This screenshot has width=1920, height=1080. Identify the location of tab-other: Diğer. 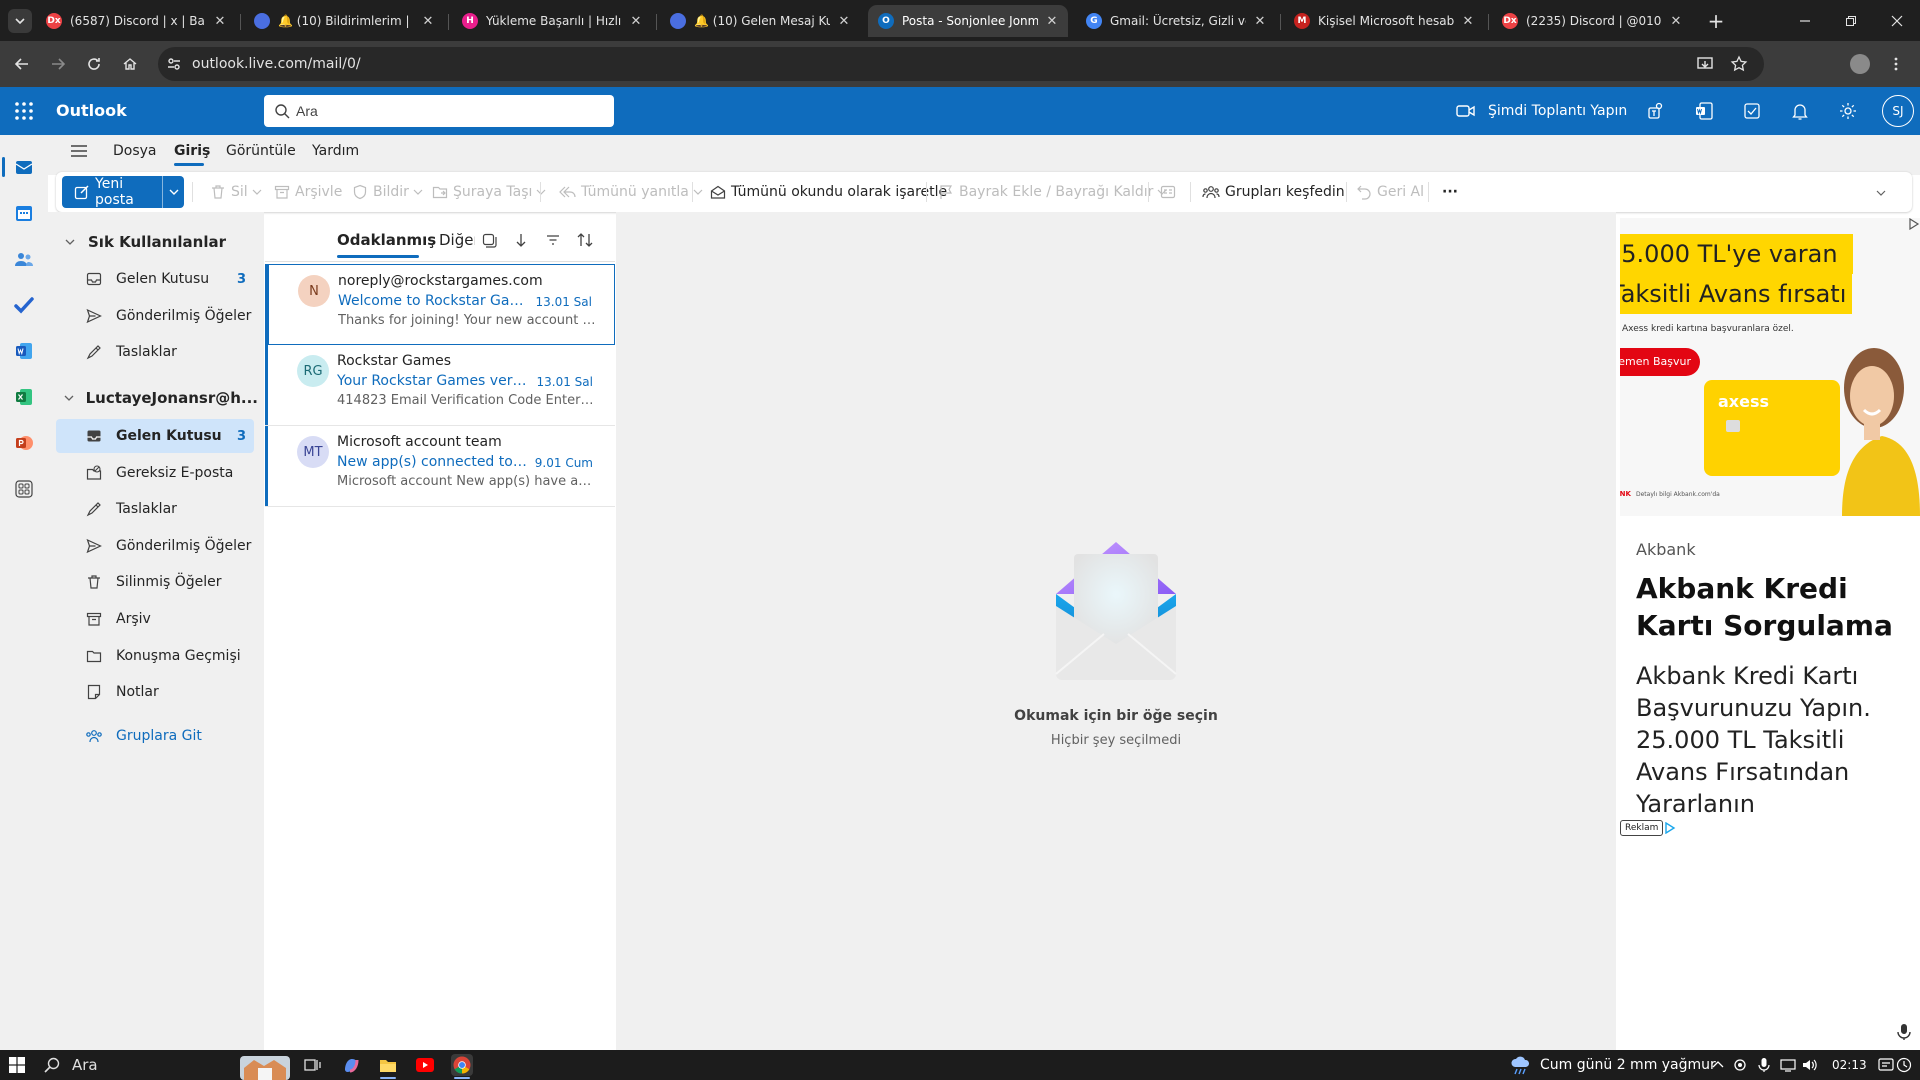
(457, 240).